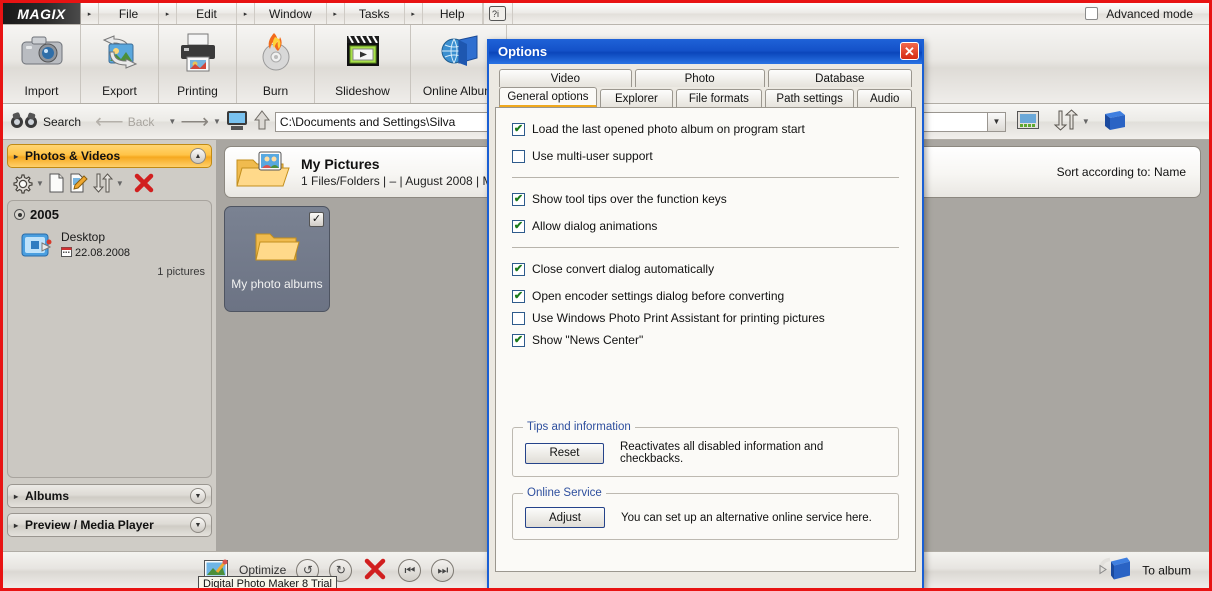  I want to click on tab-path-settings: Path settings, so click(809, 98).